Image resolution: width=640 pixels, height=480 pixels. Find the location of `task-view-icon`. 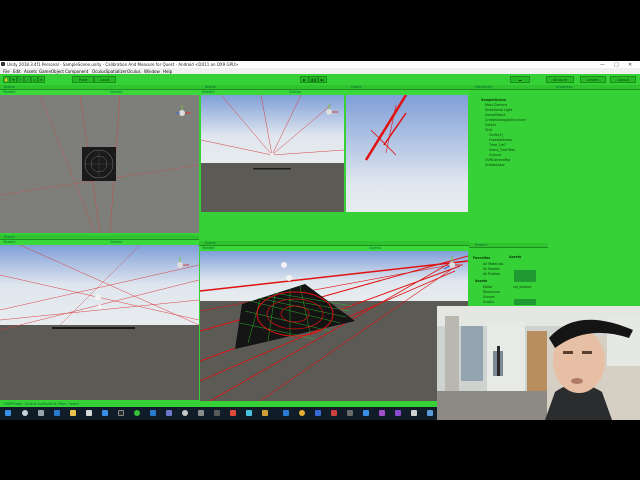

task-view-icon is located at coordinates (41, 413).